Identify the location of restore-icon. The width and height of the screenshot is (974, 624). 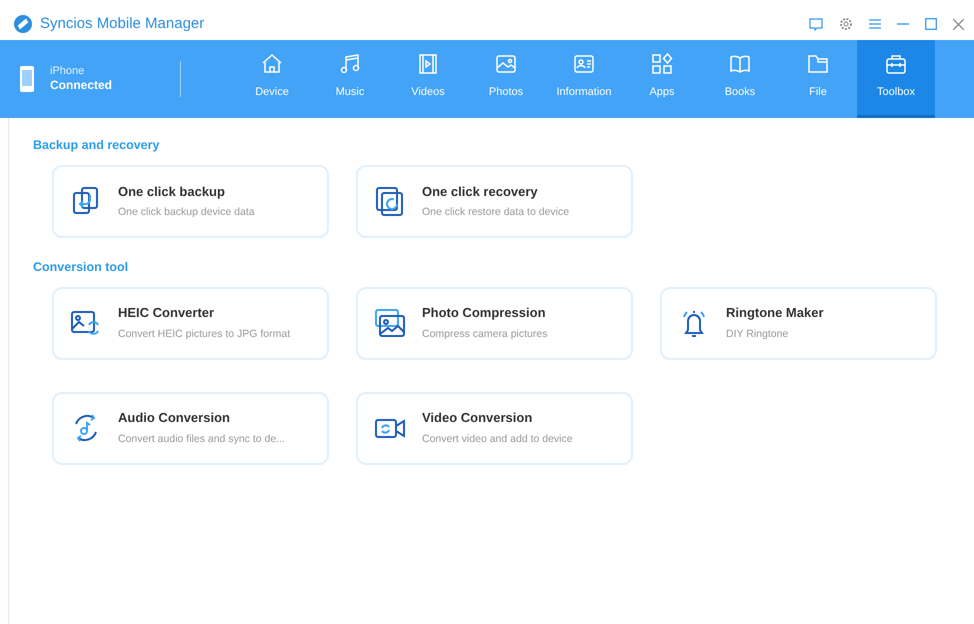
(390, 201).